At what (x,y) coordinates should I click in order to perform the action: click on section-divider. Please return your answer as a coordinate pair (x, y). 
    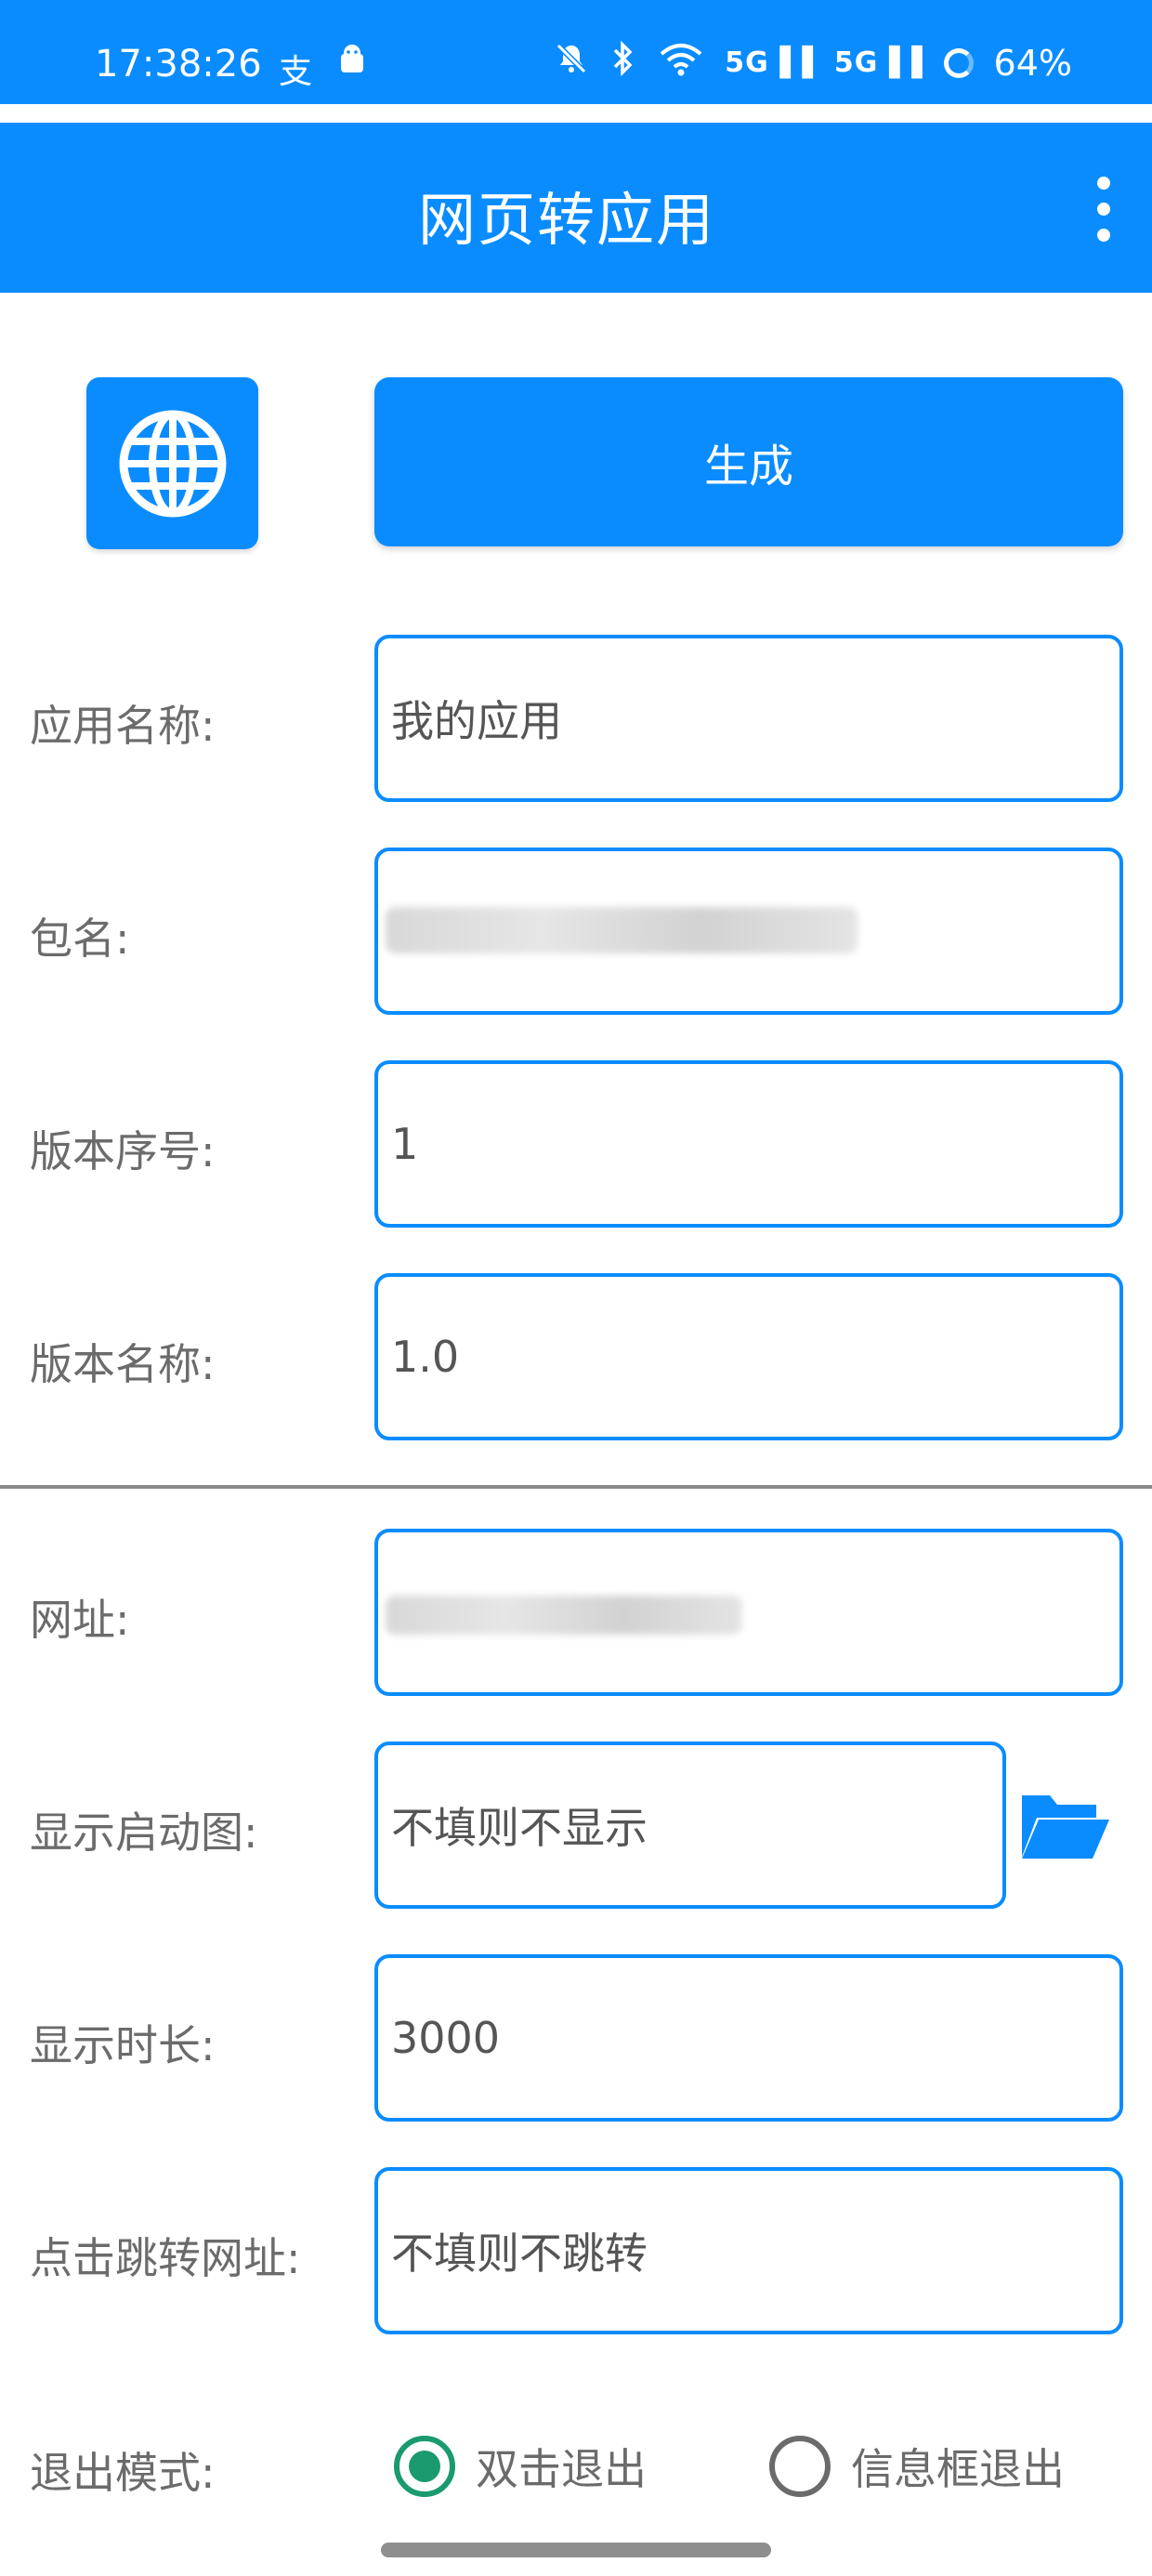
    Looking at the image, I should click on (576, 1487).